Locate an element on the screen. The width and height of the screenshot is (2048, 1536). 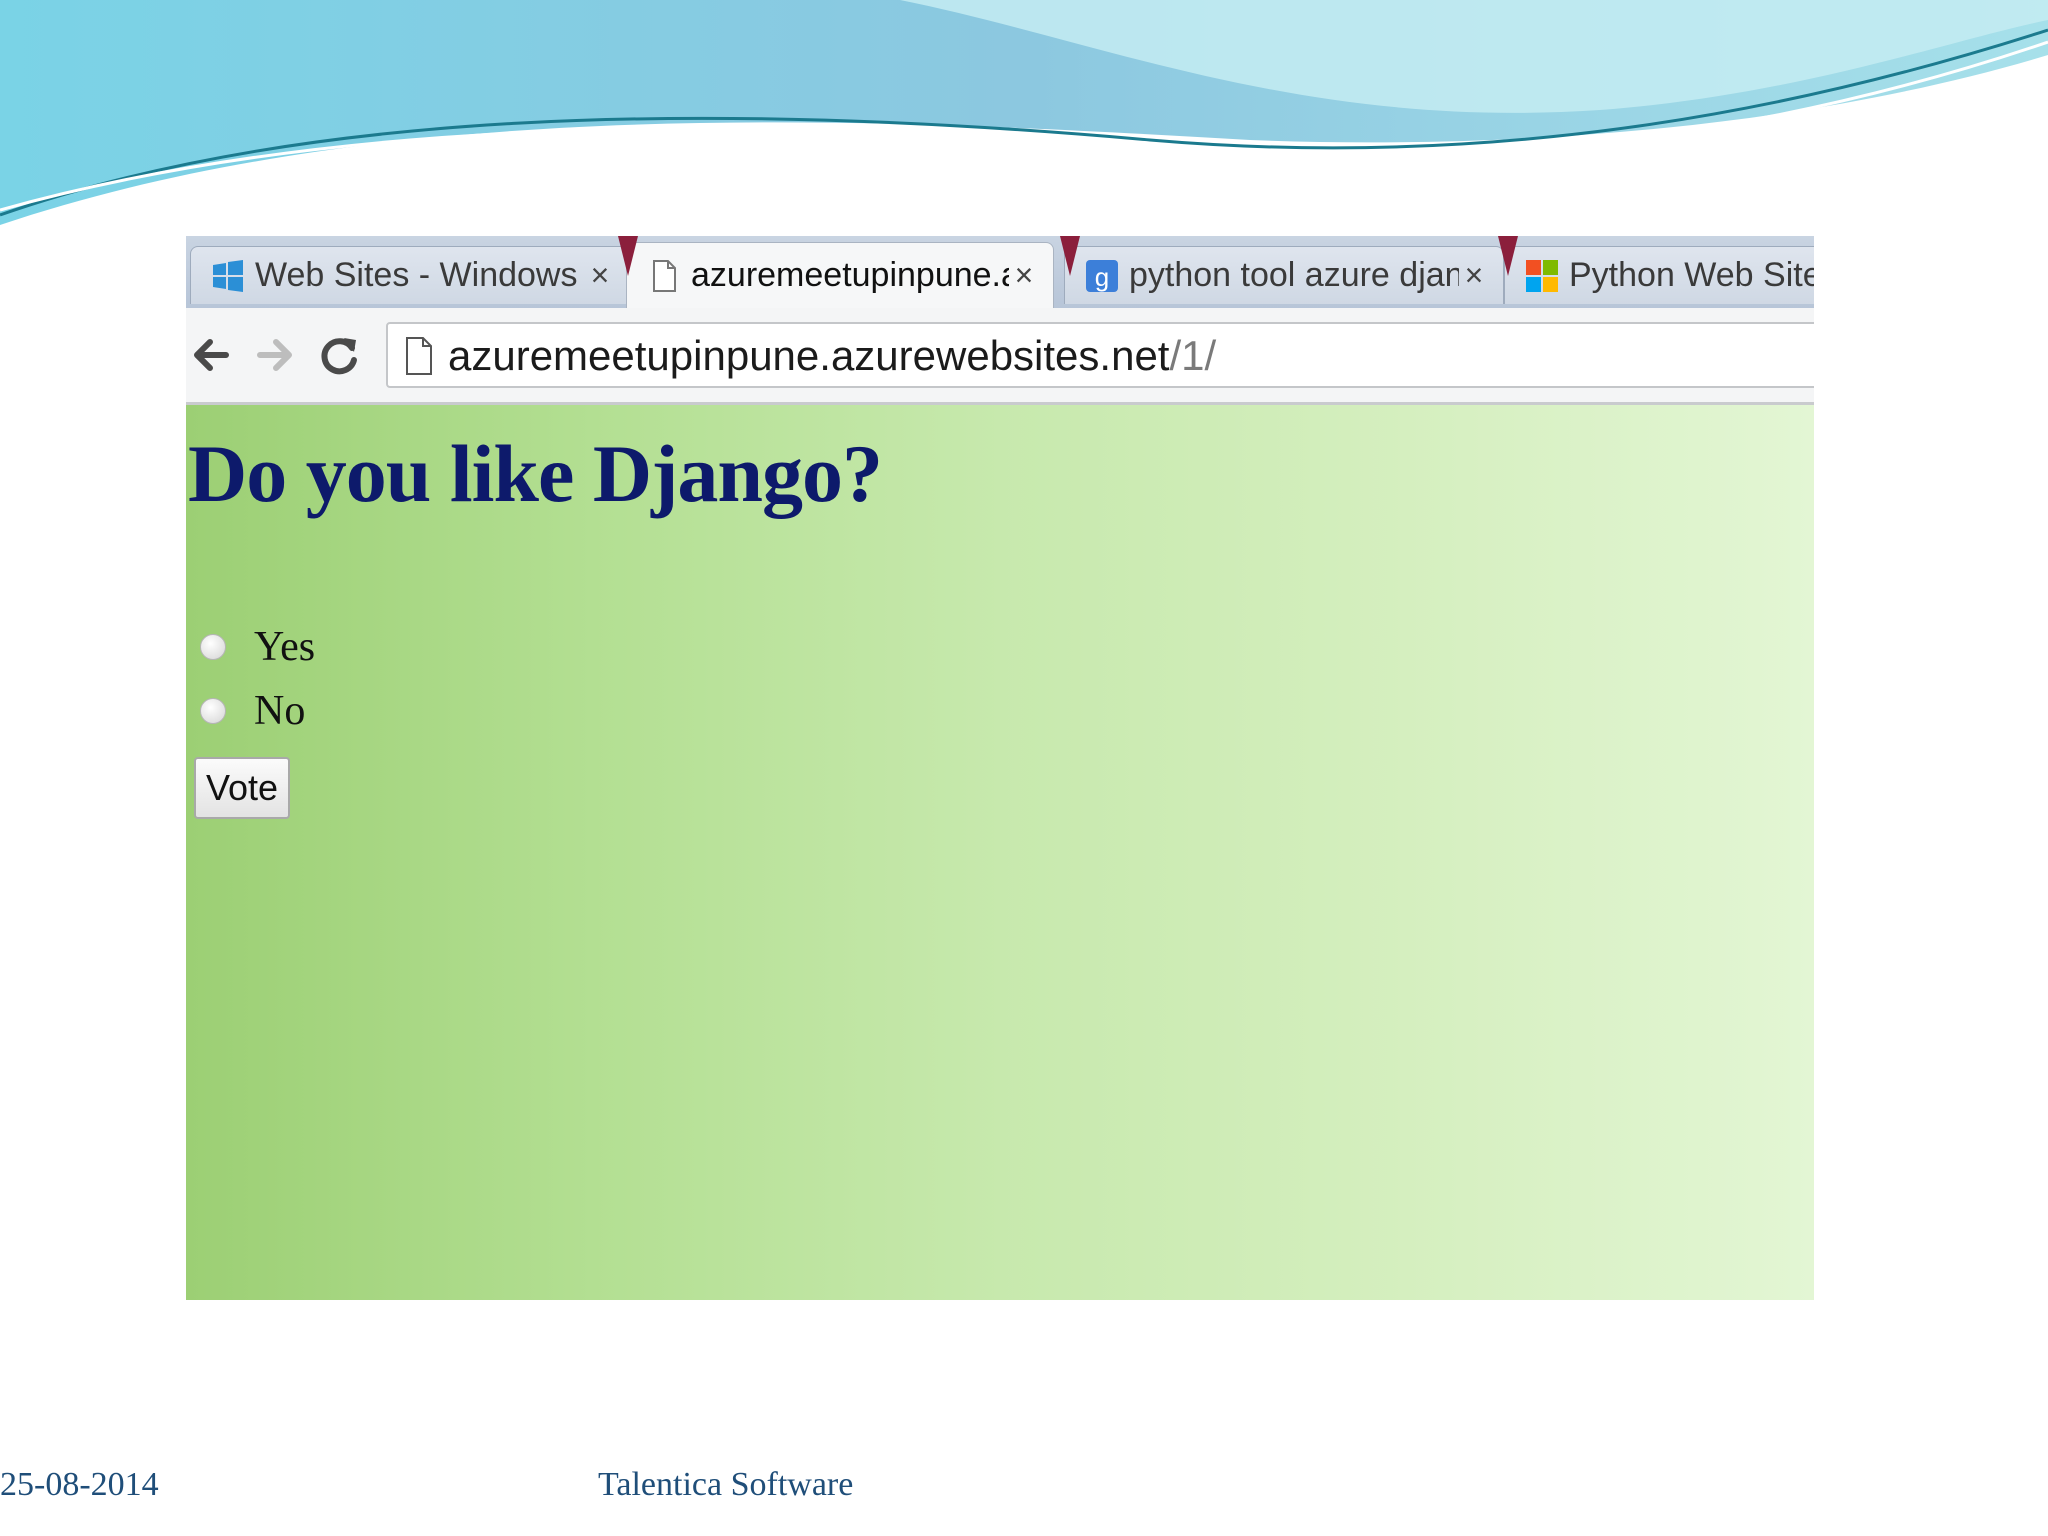
choice-label: No is located at coordinates (280, 711).